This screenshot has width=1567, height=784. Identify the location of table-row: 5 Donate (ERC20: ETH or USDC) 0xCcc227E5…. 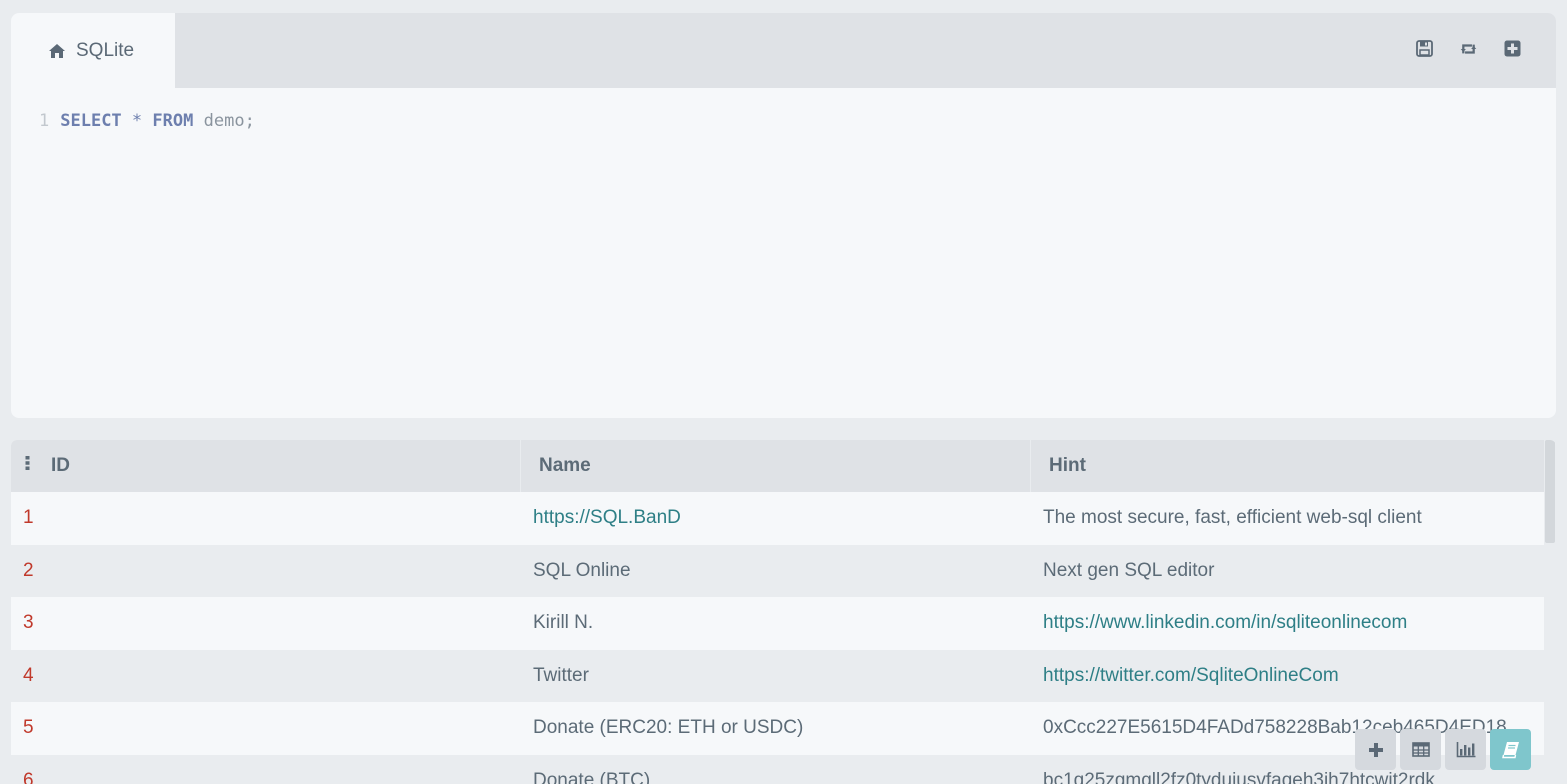
(777, 728).